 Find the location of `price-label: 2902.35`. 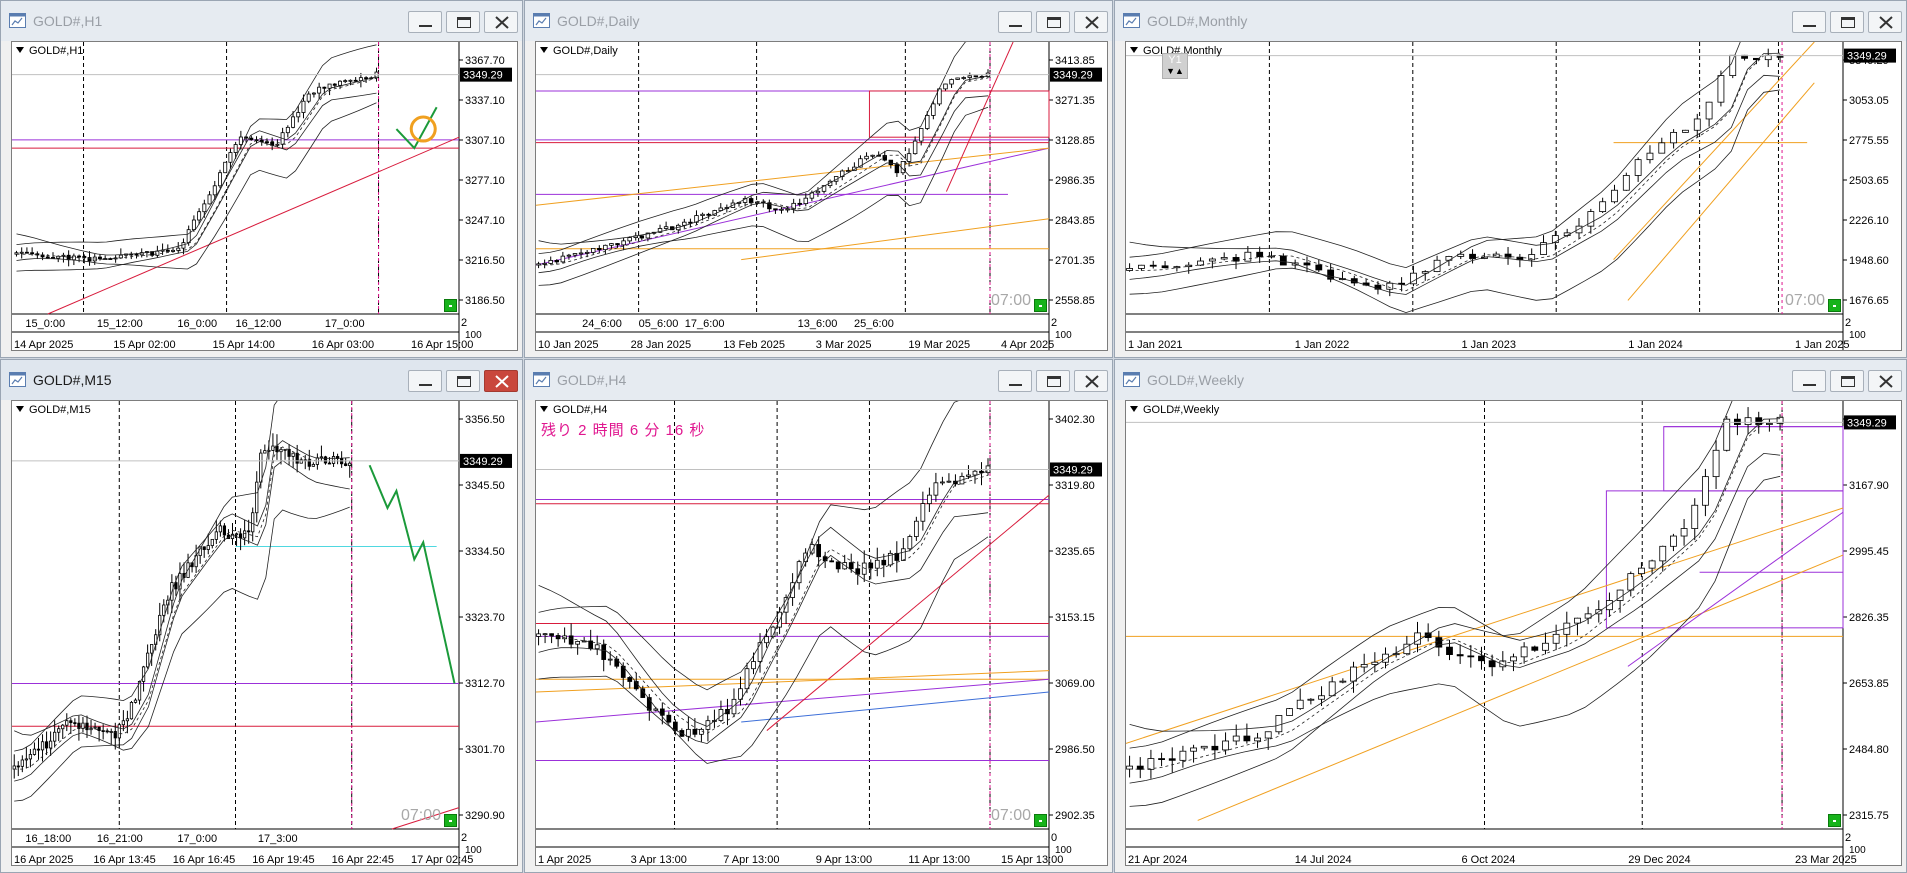

price-label: 2902.35 is located at coordinates (1075, 816).